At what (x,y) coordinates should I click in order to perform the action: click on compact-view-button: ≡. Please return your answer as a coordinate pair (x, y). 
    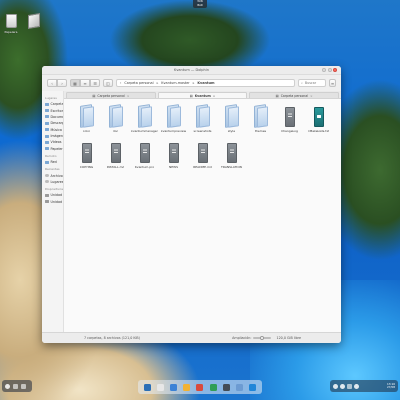
    Looking at the image, I should click on (85, 83).